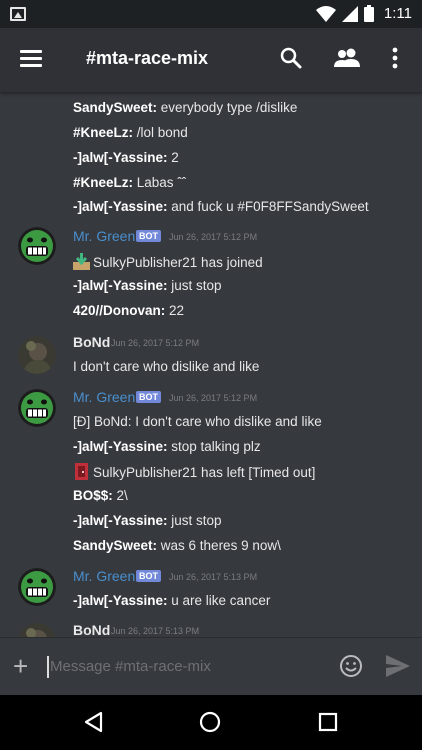 The width and height of the screenshot is (422, 750). I want to click on message-line: SulkyPublisher21 has joined, so click(168, 261).